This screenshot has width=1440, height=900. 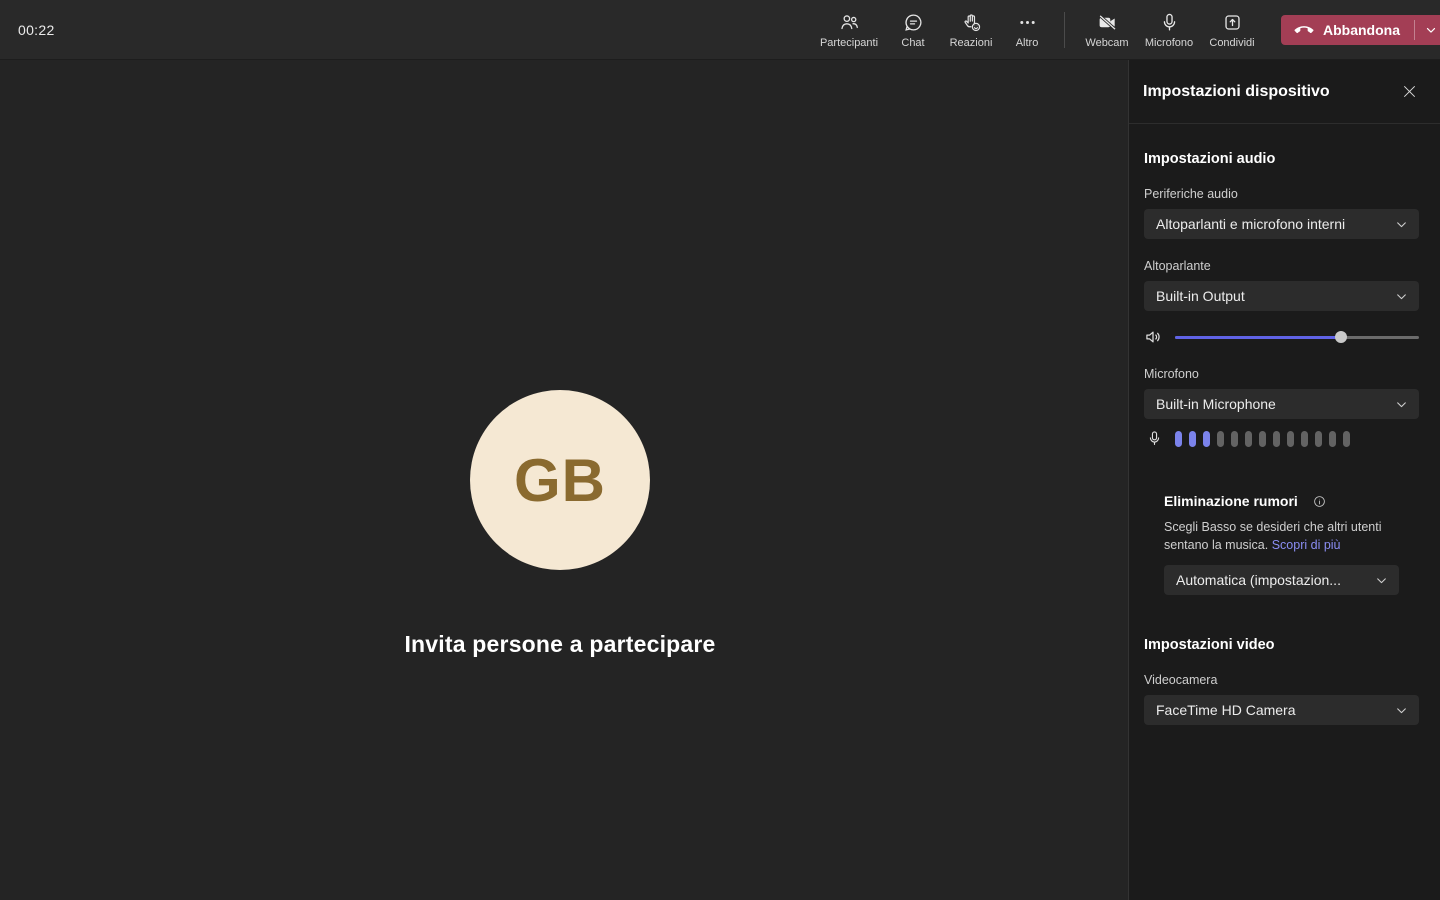 What do you see at coordinates (1154, 337) in the screenshot?
I see `speaker-icon` at bounding box center [1154, 337].